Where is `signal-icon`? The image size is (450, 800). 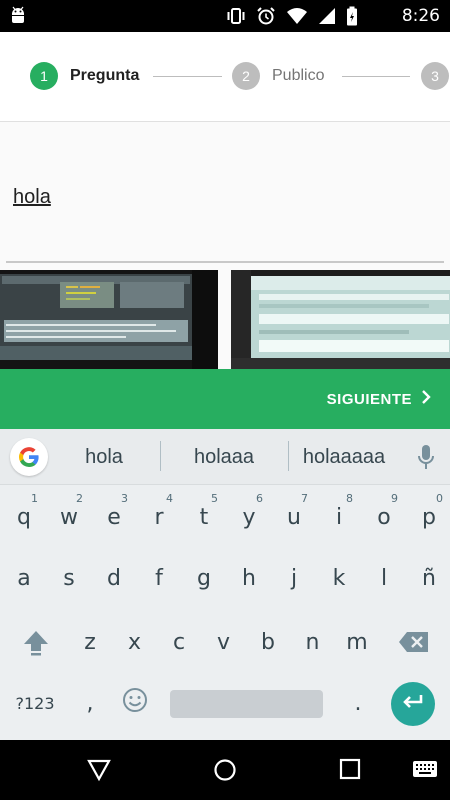 signal-icon is located at coordinates (327, 18).